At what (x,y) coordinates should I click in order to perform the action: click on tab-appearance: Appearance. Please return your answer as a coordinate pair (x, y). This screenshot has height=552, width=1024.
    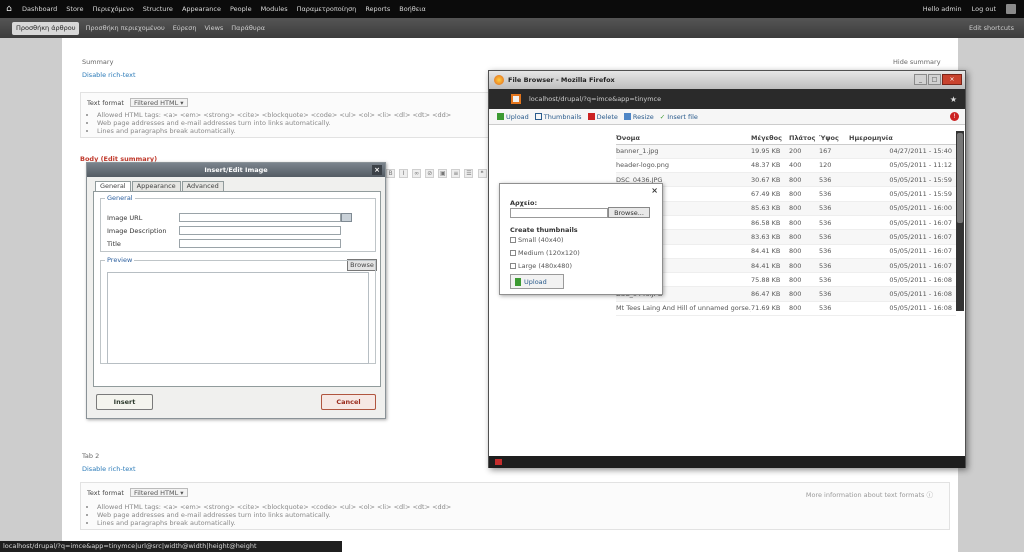
    Looking at the image, I should click on (156, 186).